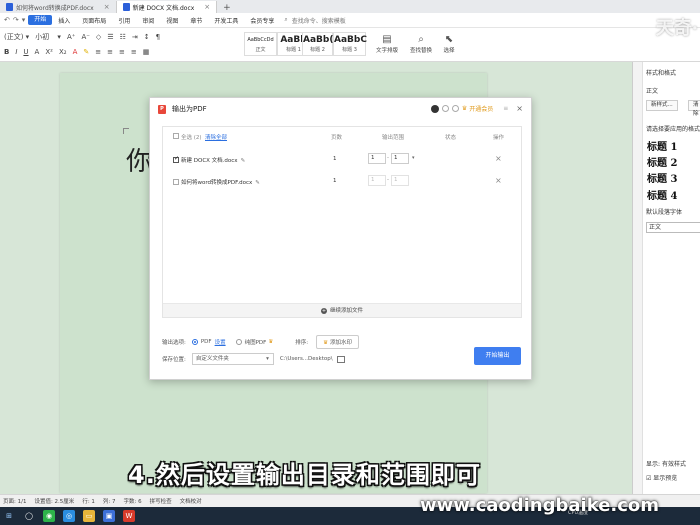 This screenshot has height=525, width=700. I want to click on shrink-font-icon: A⁻, so click(85, 37).